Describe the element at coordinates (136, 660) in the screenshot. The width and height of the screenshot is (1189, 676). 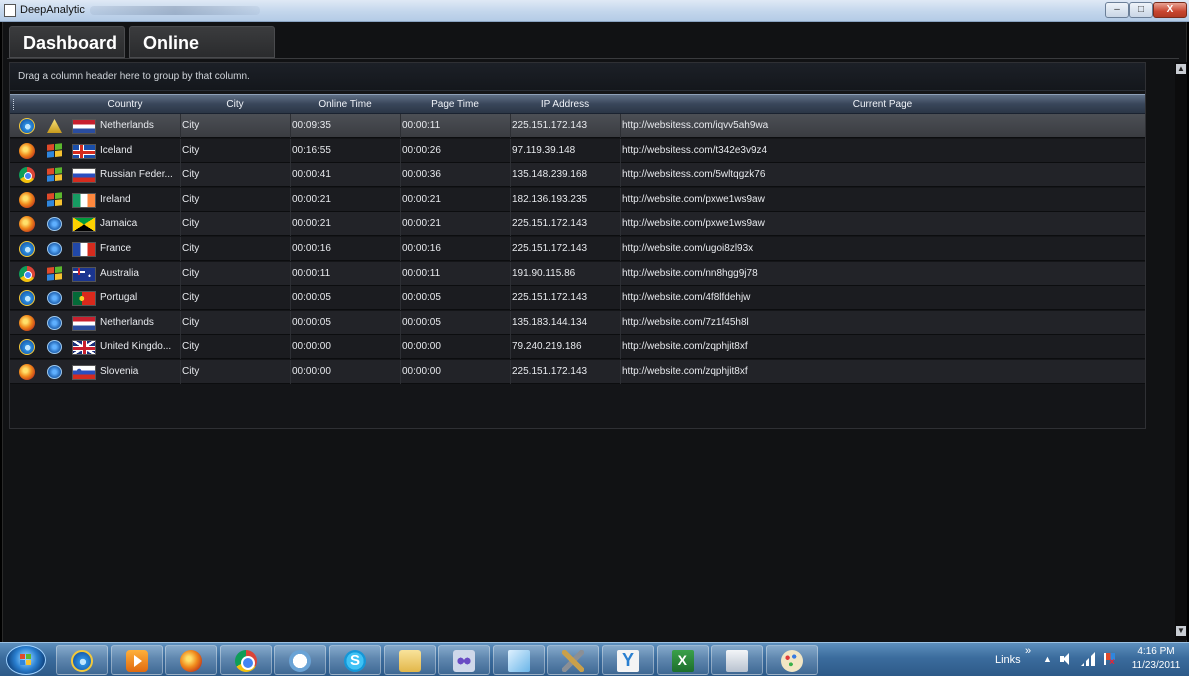
I see `taskbar-media-player-button` at that location.